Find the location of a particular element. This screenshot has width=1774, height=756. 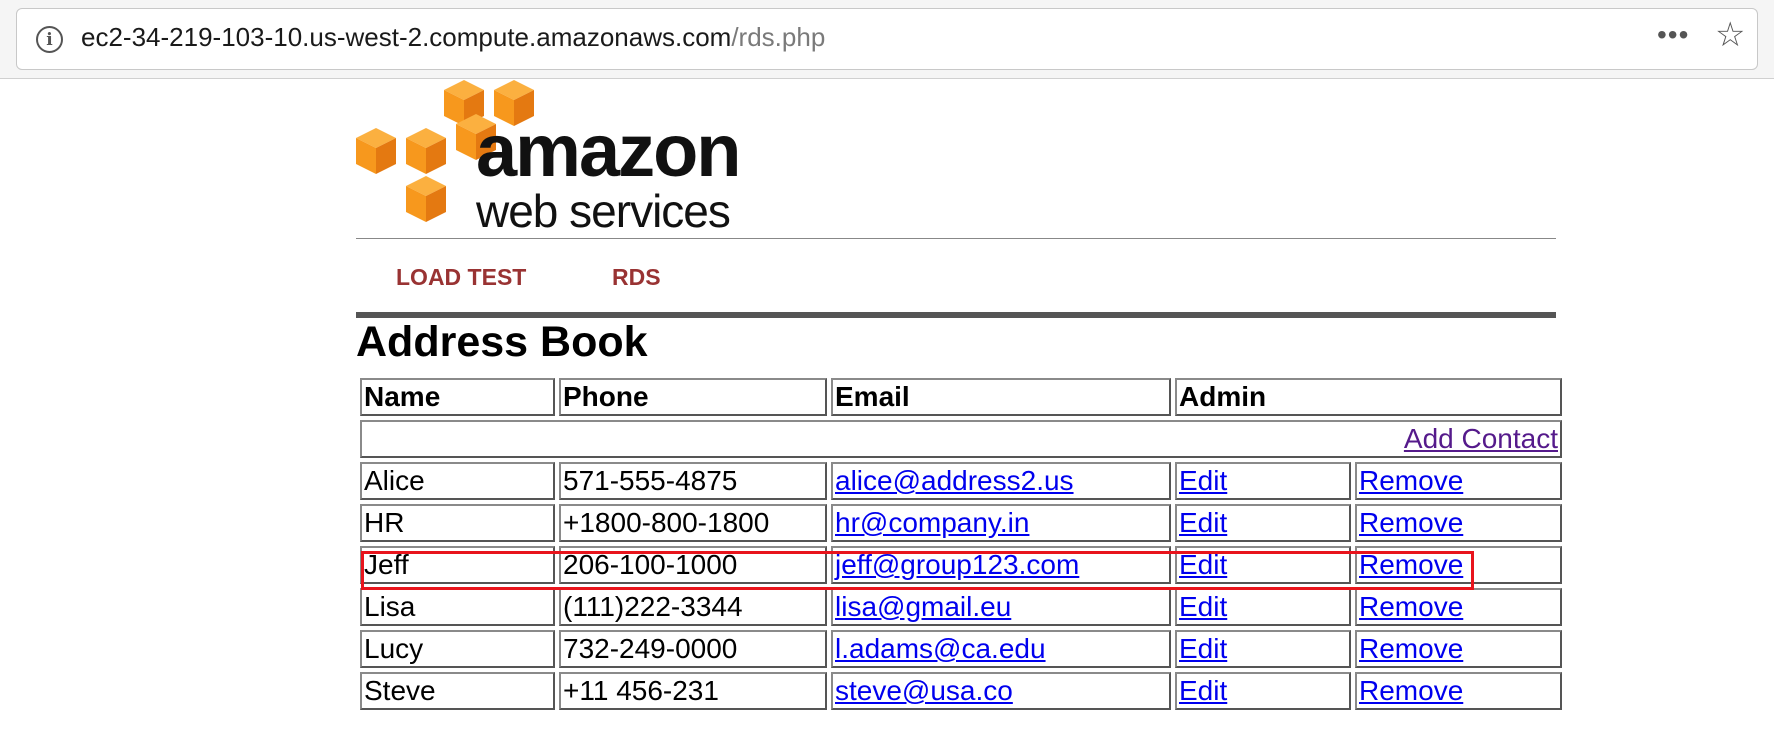

cell-email: steve@usa.co is located at coordinates (1001, 691).